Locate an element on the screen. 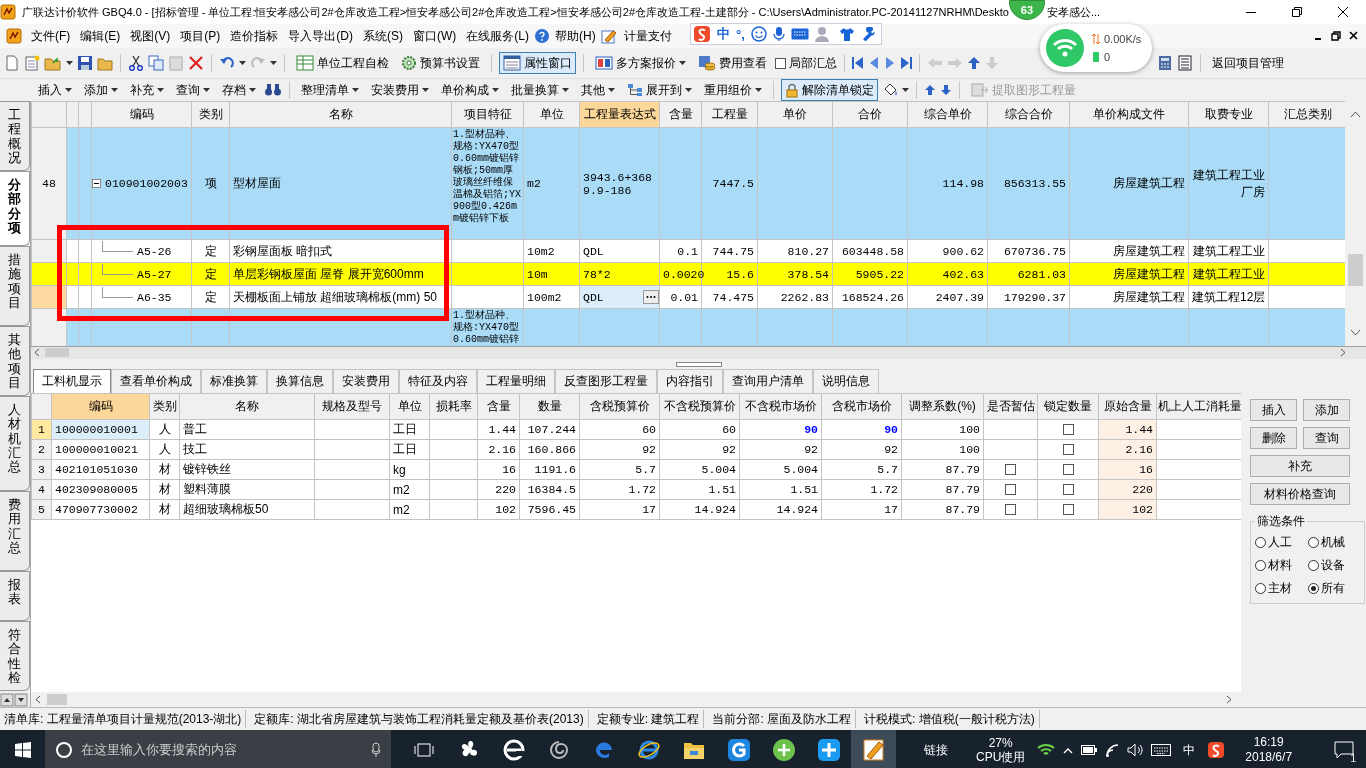 This screenshot has width=1366, height=768. column-header: 含税预算价 is located at coordinates (619, 406).